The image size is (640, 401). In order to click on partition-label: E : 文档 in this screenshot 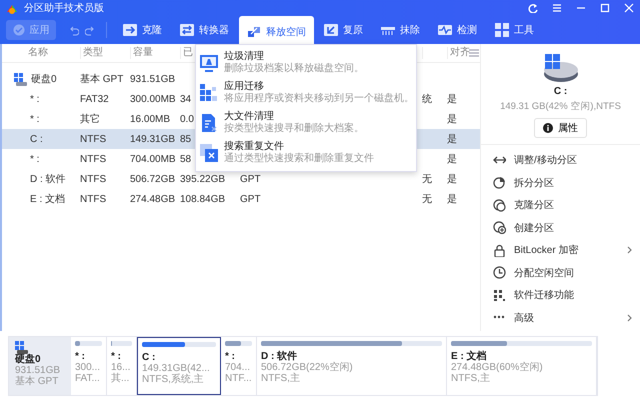, I will do `click(469, 356)`.